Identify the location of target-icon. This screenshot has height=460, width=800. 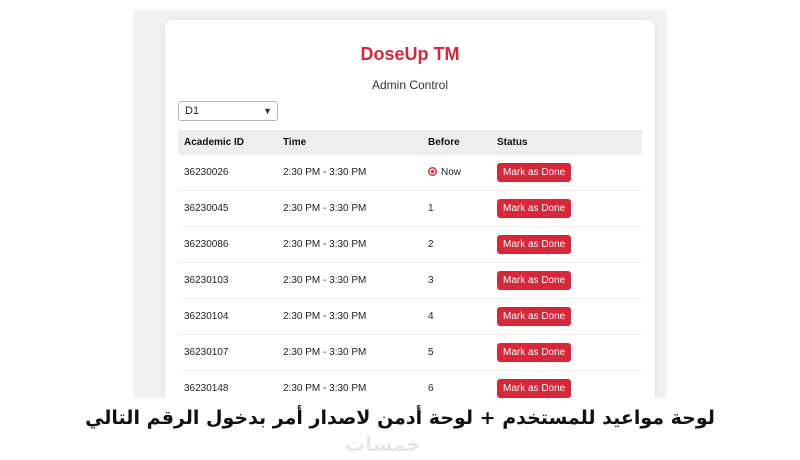
(432, 171).